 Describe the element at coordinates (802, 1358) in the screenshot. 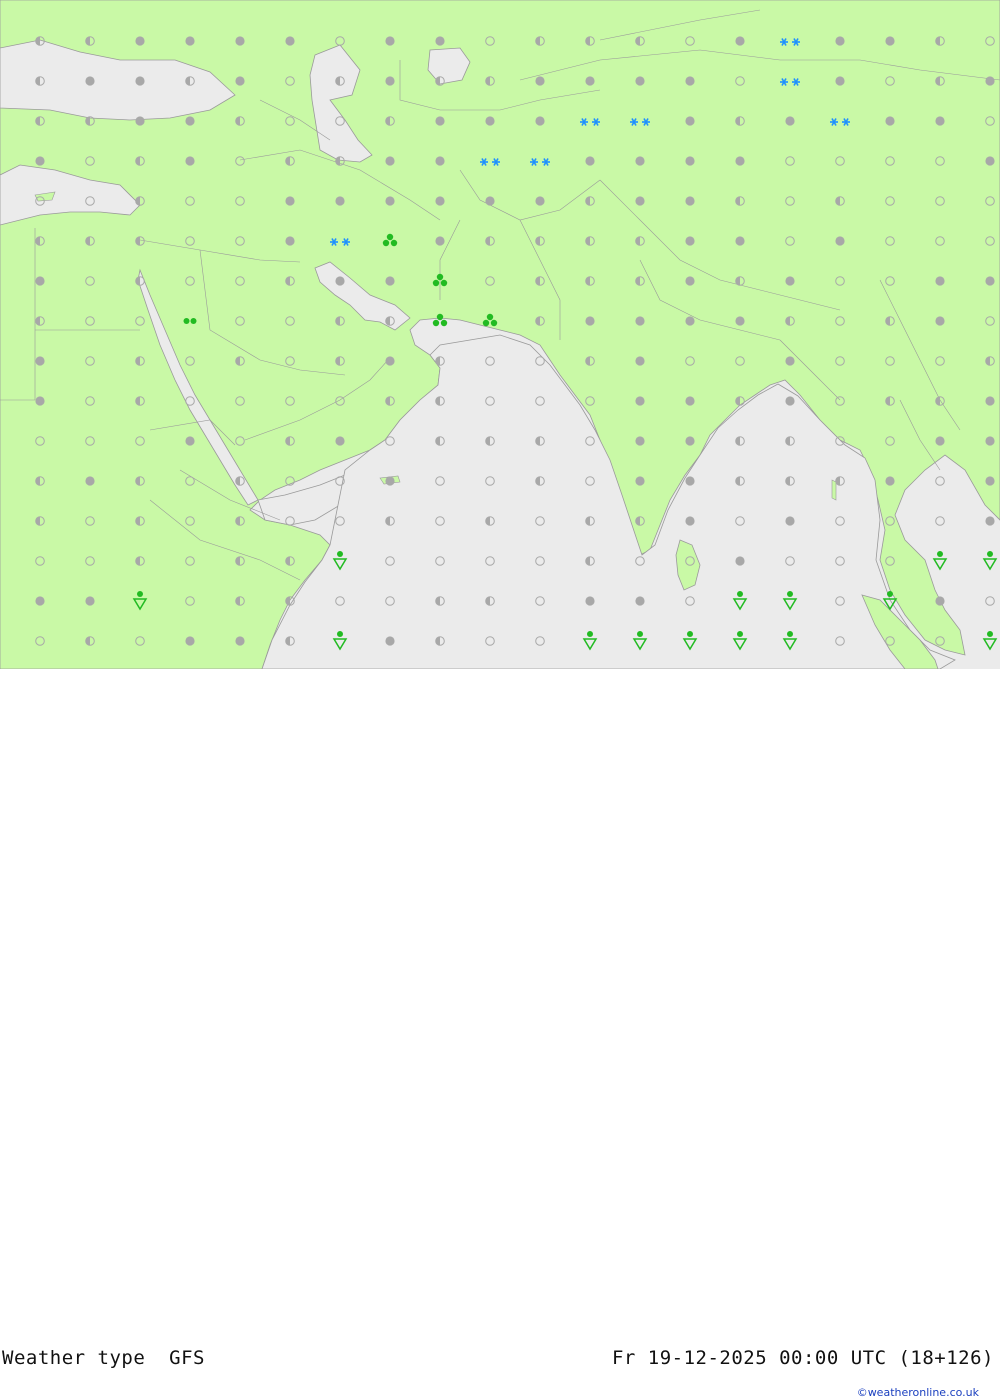

I see `forecast-time: Fr 19-12-2025 00:00 UTC (18+126)` at that location.